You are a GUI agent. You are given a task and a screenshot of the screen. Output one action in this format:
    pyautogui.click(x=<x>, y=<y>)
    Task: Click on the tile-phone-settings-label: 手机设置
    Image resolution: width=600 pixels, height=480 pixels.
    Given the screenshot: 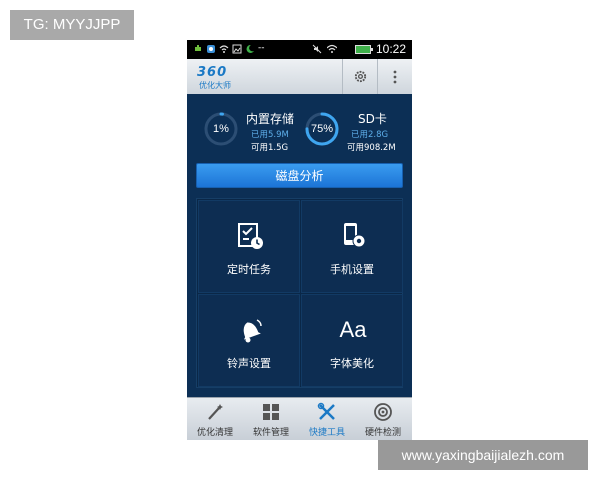 What is the action you would take?
    pyautogui.click(x=352, y=269)
    